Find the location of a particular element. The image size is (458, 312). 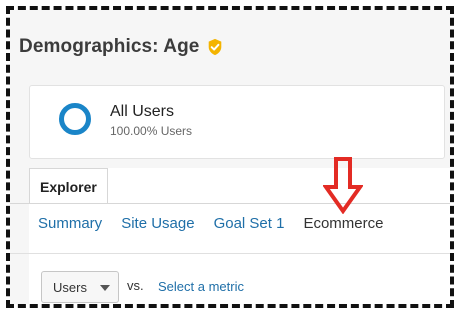

subnav-goal-set-1: Goal Set 1 is located at coordinates (249, 223).